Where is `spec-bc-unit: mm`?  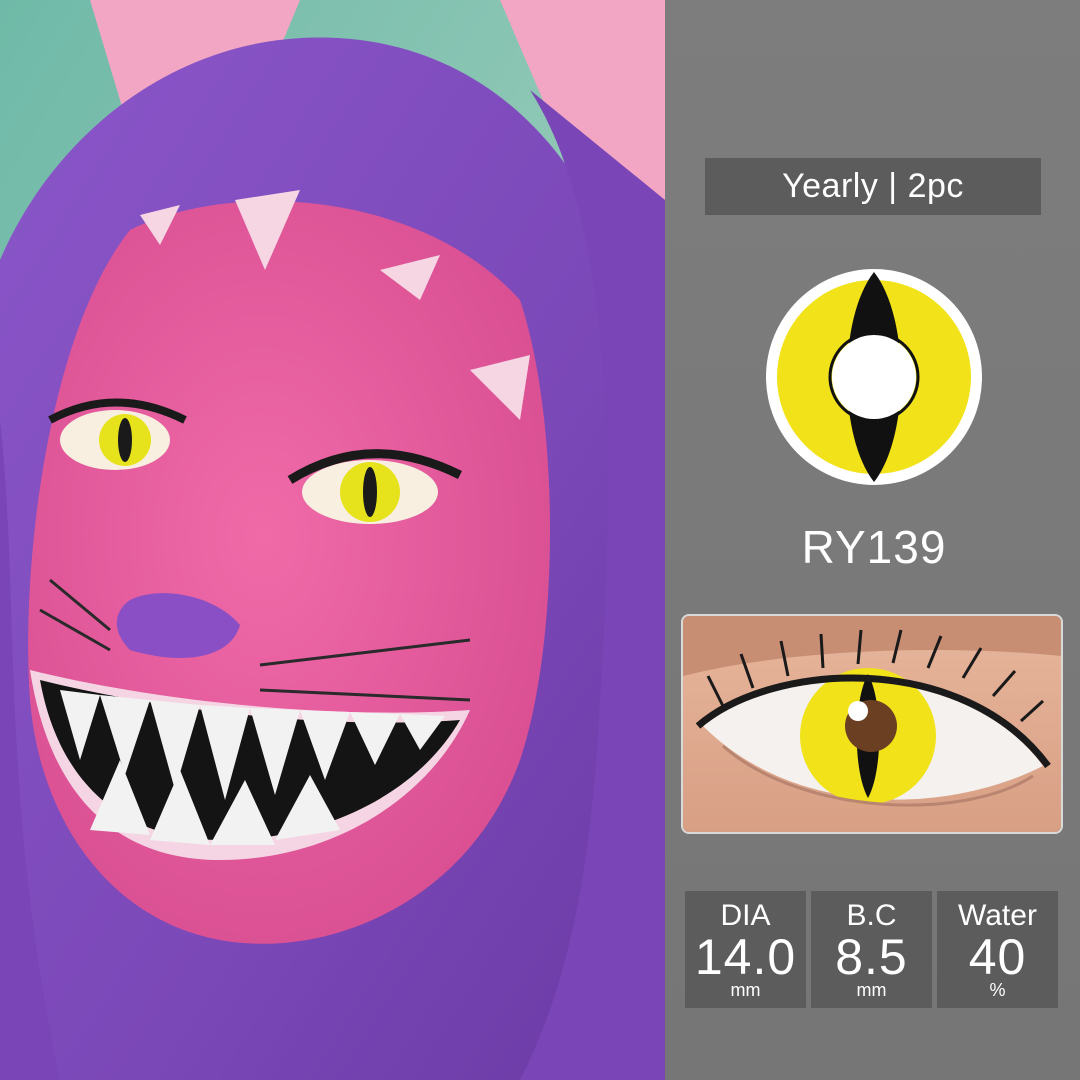
spec-bc-unit: mm is located at coordinates (871, 990).